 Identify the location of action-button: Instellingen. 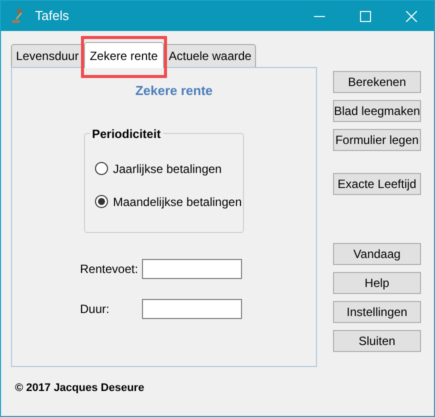
(377, 312).